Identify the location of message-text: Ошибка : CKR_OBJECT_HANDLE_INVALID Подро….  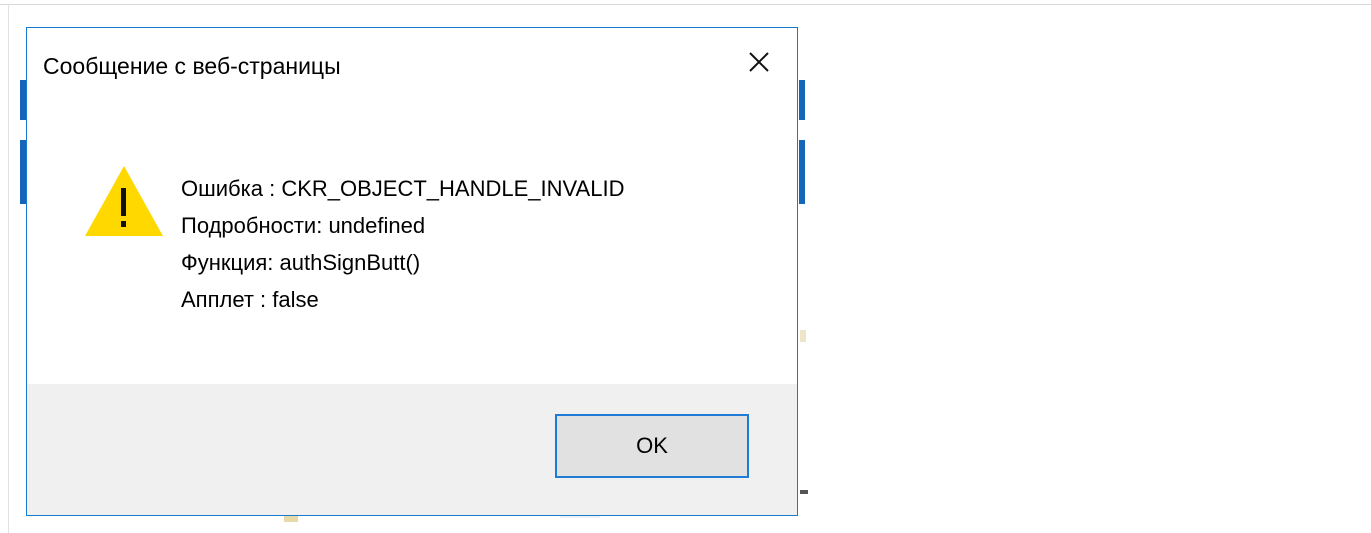
(402, 244).